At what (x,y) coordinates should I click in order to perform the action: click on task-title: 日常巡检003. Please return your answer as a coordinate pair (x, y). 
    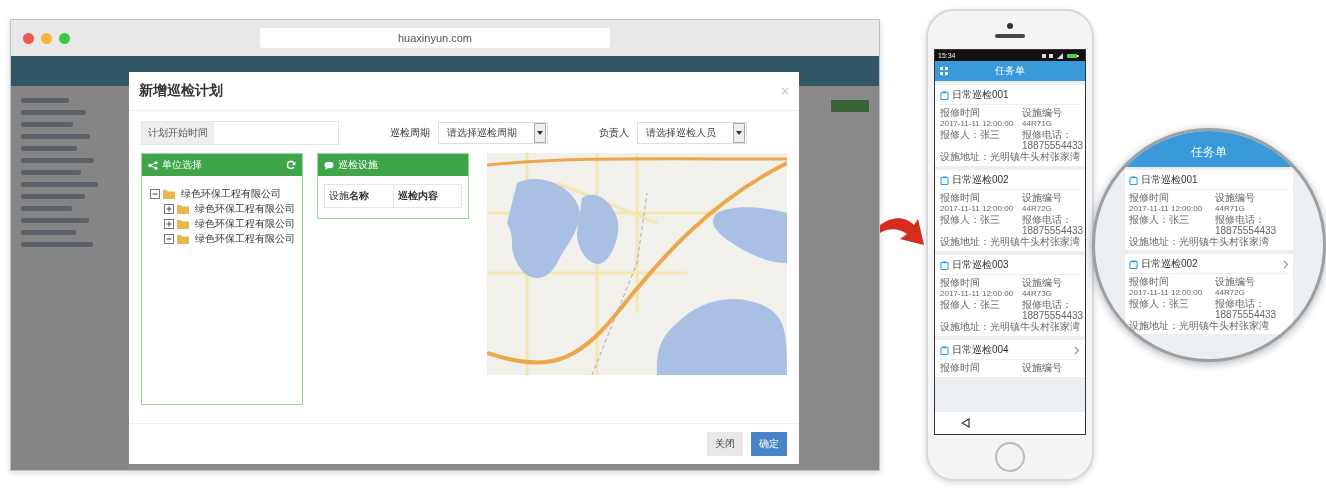
    Looking at the image, I should click on (980, 265).